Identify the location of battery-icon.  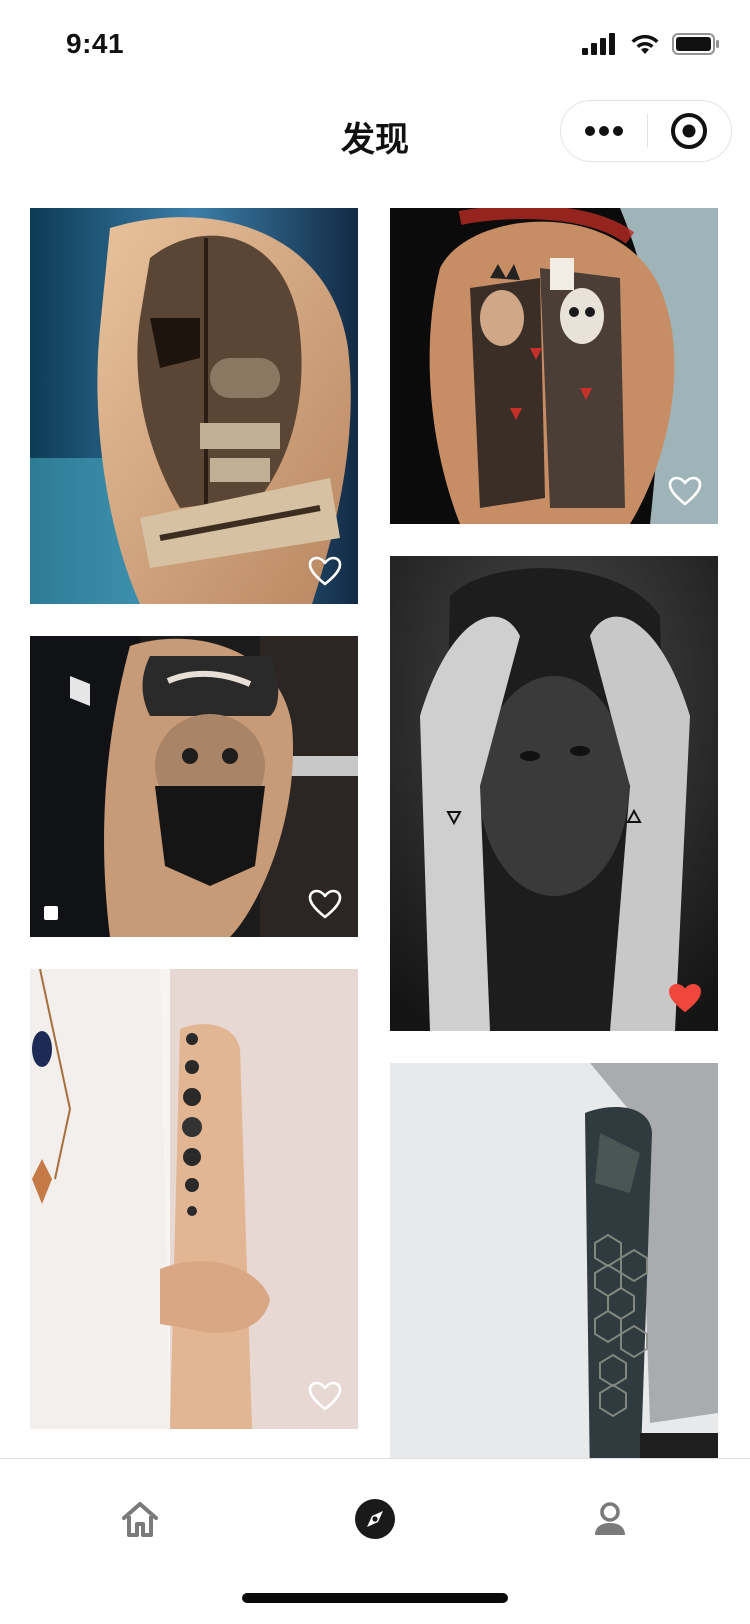
(695, 44).